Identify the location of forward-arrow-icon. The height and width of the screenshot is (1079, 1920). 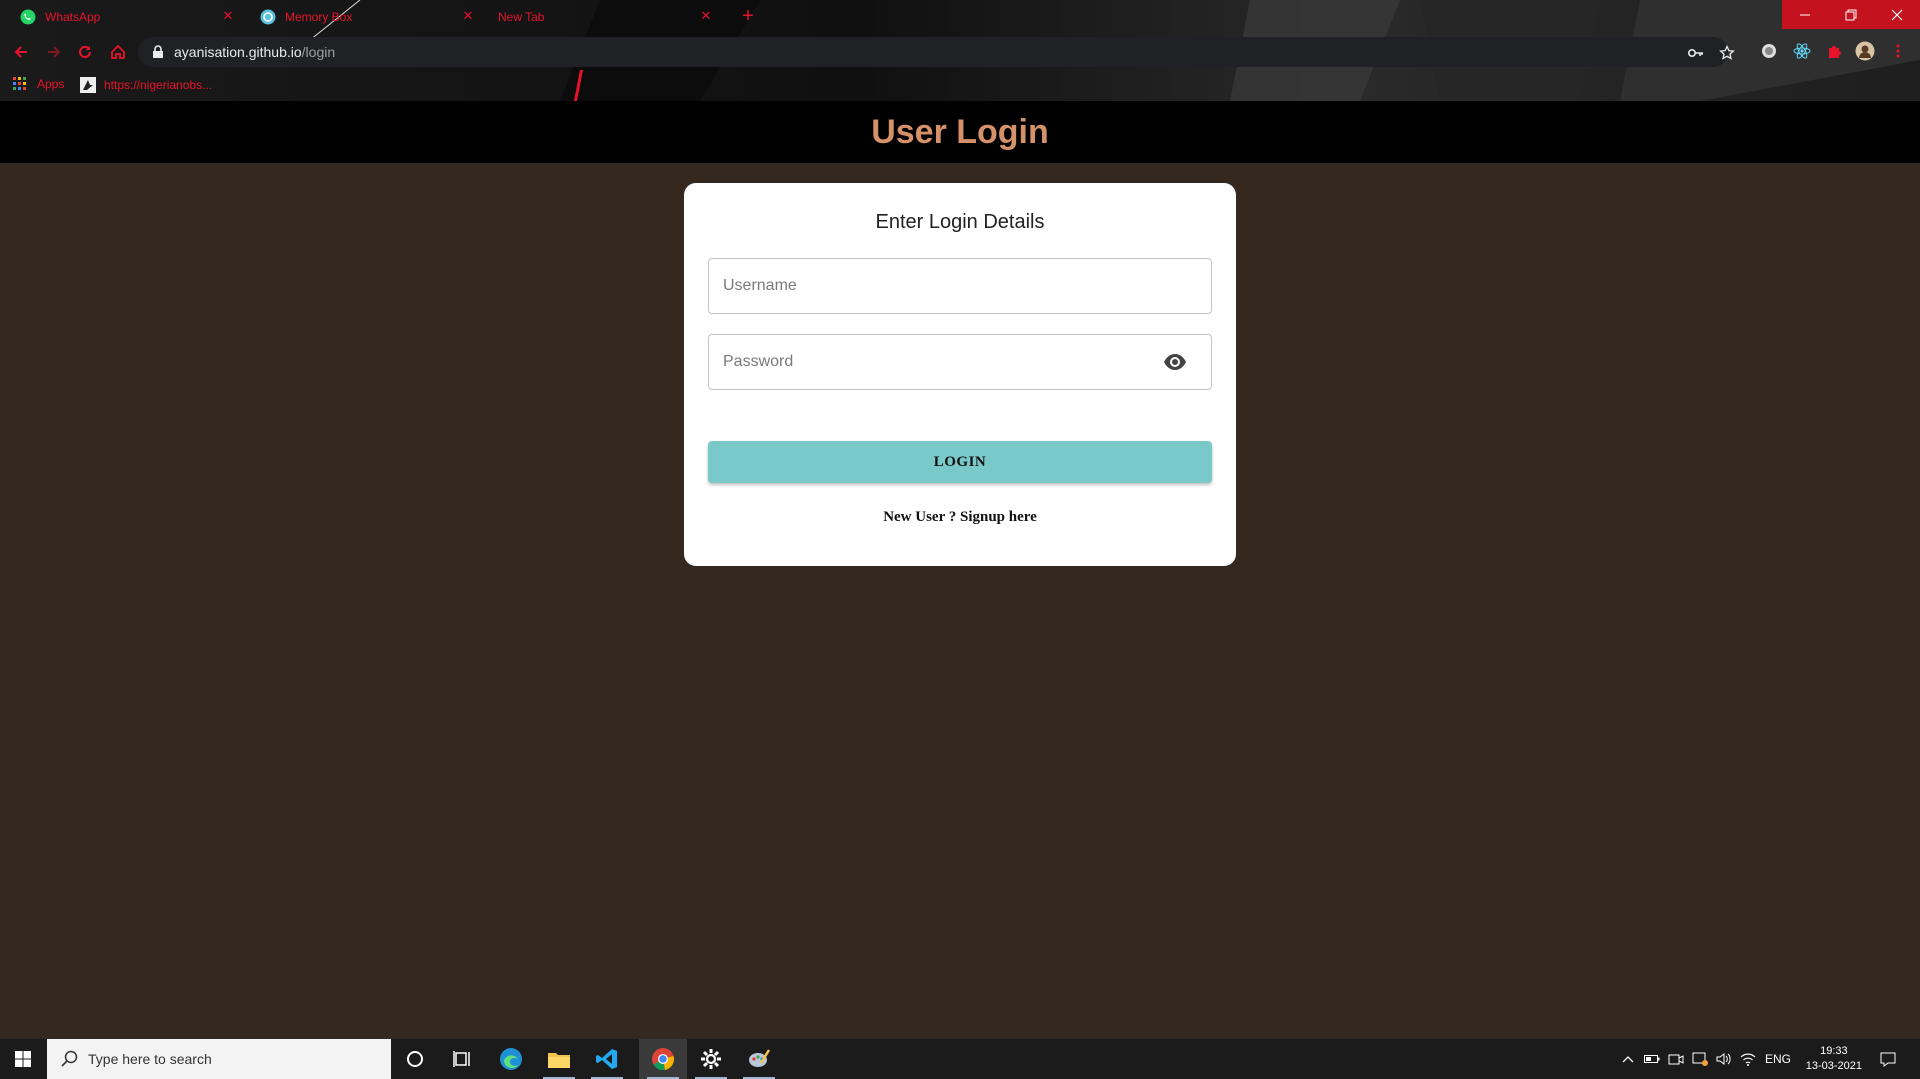
(54, 52).